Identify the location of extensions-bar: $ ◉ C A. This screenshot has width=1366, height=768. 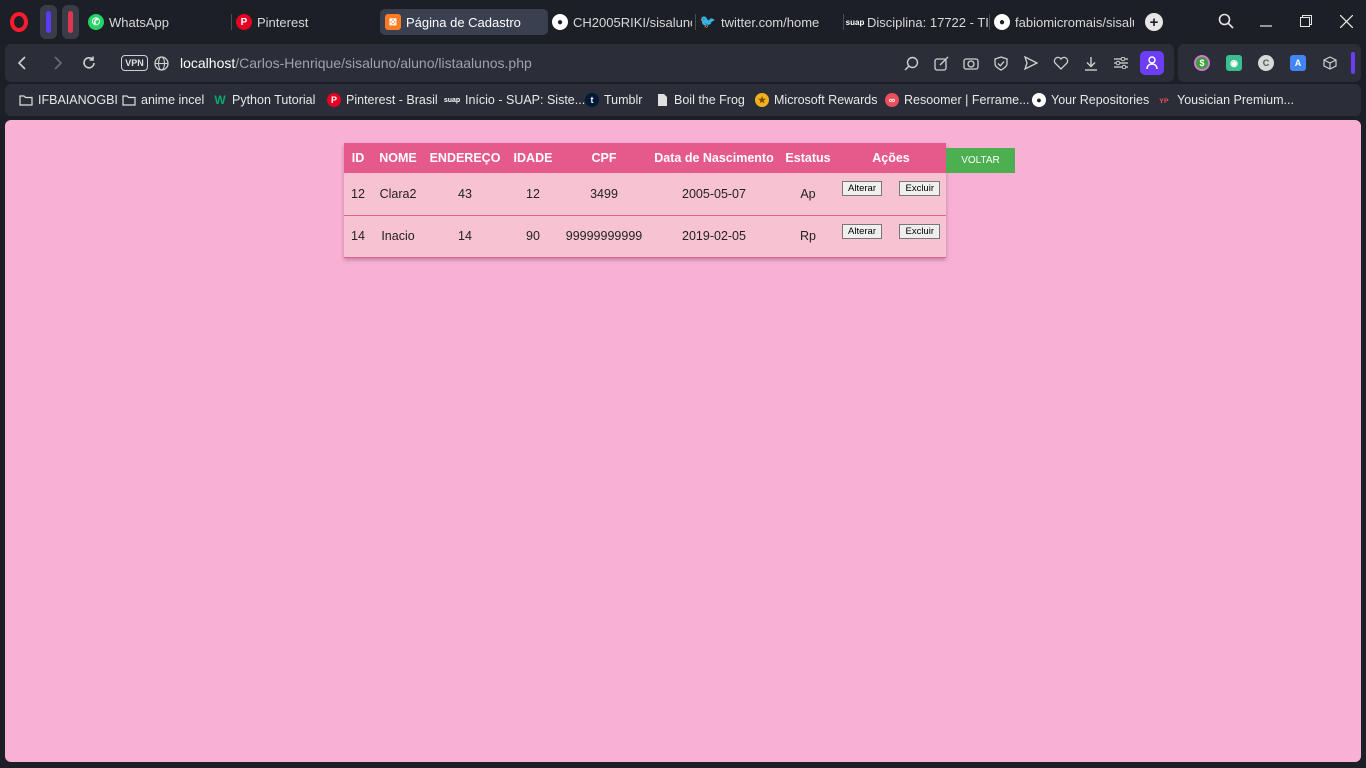
(1269, 63).